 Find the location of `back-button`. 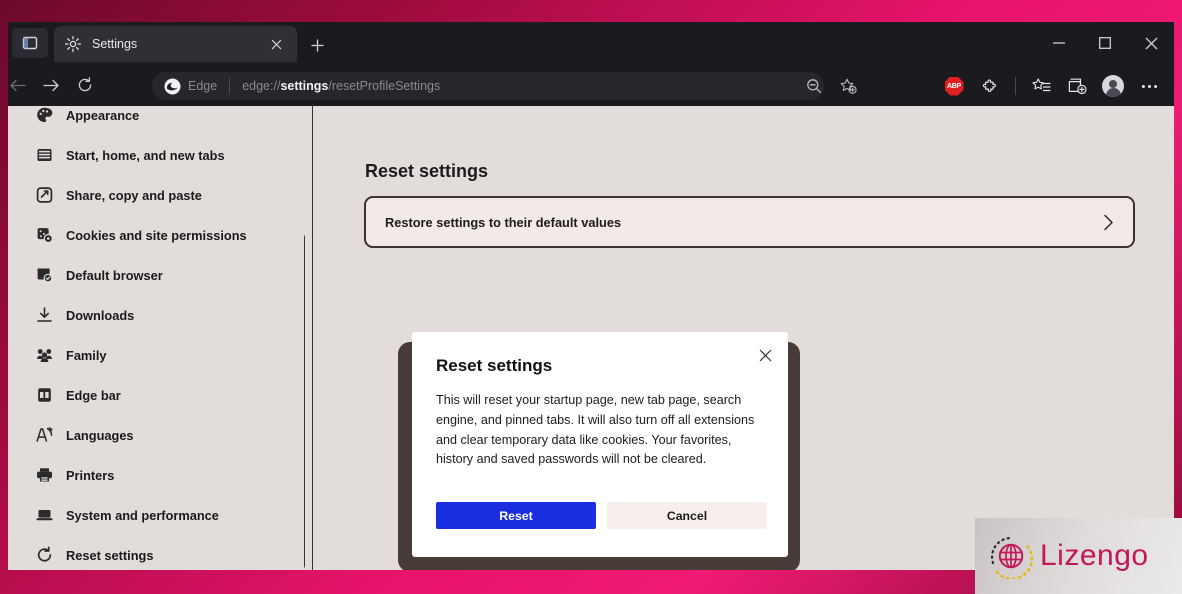

back-button is located at coordinates (21, 85).